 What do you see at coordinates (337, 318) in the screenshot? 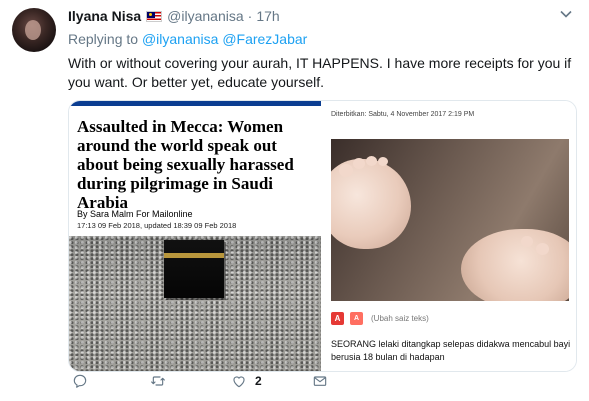
I see `text-size-large-icon: A` at bounding box center [337, 318].